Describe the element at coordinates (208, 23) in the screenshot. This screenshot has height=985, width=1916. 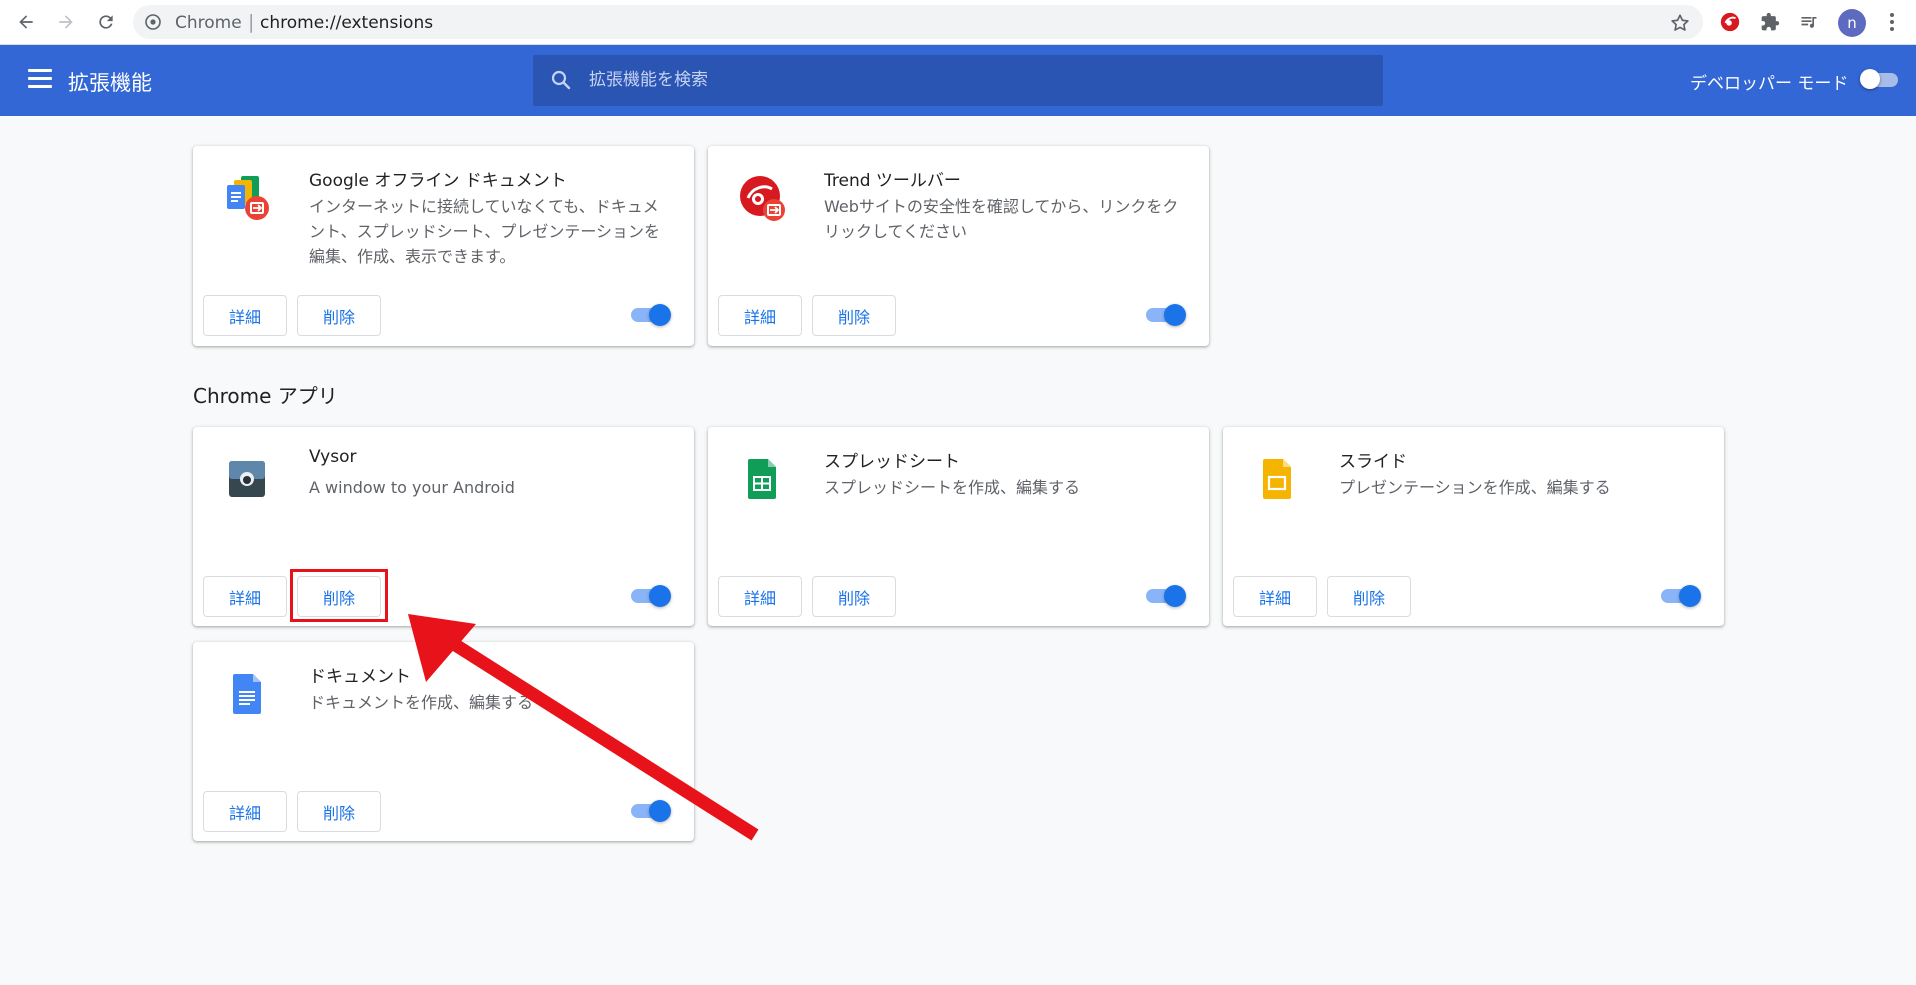
I see `address-scheme-label: Chrome` at that location.